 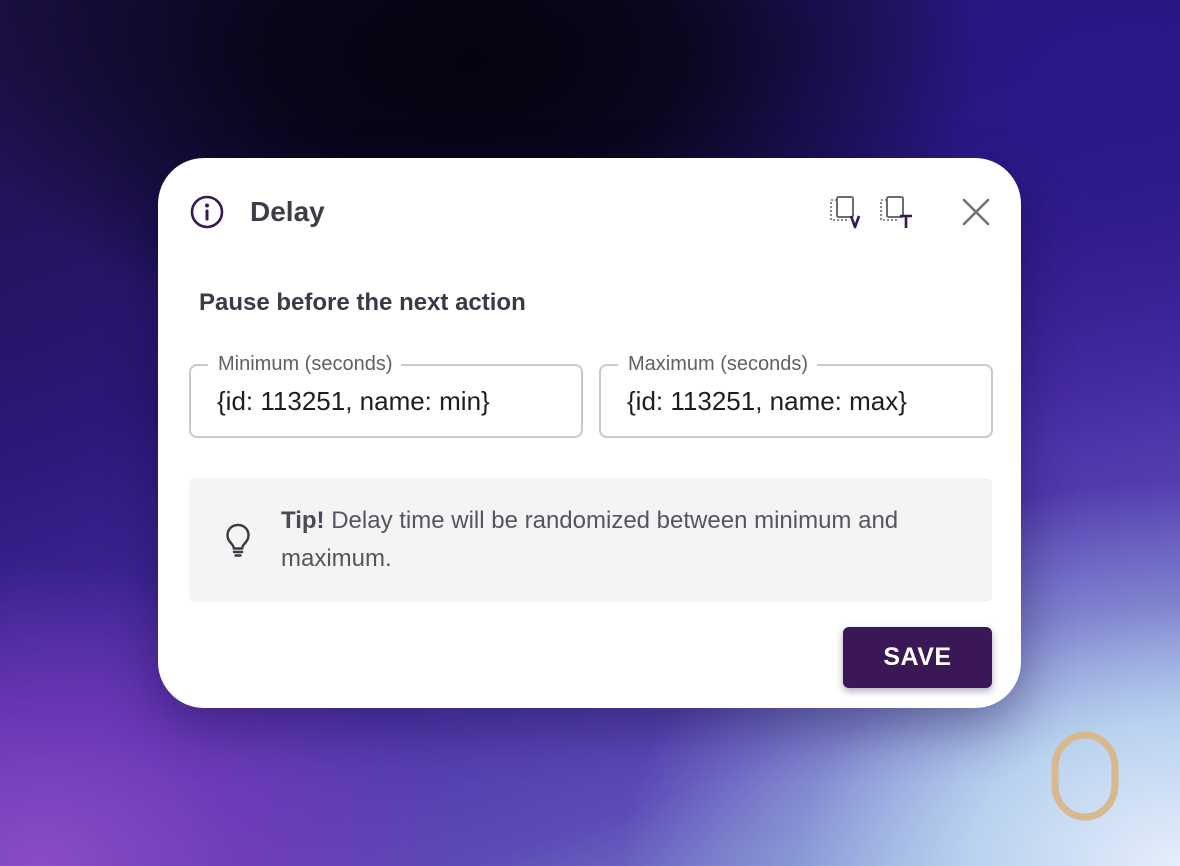 I want to click on info-icon, so click(x=207, y=212).